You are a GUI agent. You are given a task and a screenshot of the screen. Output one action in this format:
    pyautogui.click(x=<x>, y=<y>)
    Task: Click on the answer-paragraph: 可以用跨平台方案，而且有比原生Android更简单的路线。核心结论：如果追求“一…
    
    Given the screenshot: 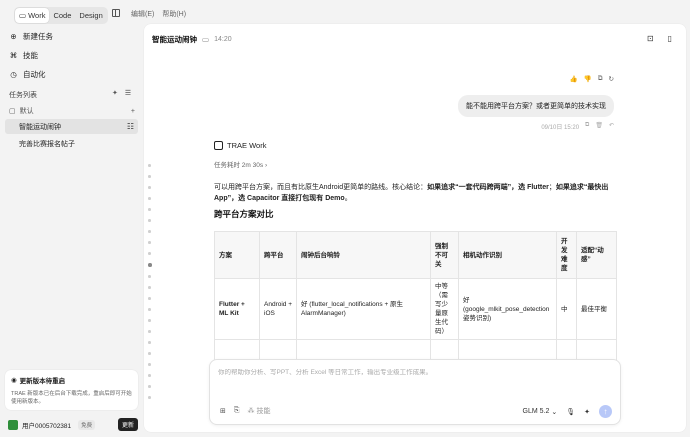 What is the action you would take?
    pyautogui.click(x=411, y=193)
    